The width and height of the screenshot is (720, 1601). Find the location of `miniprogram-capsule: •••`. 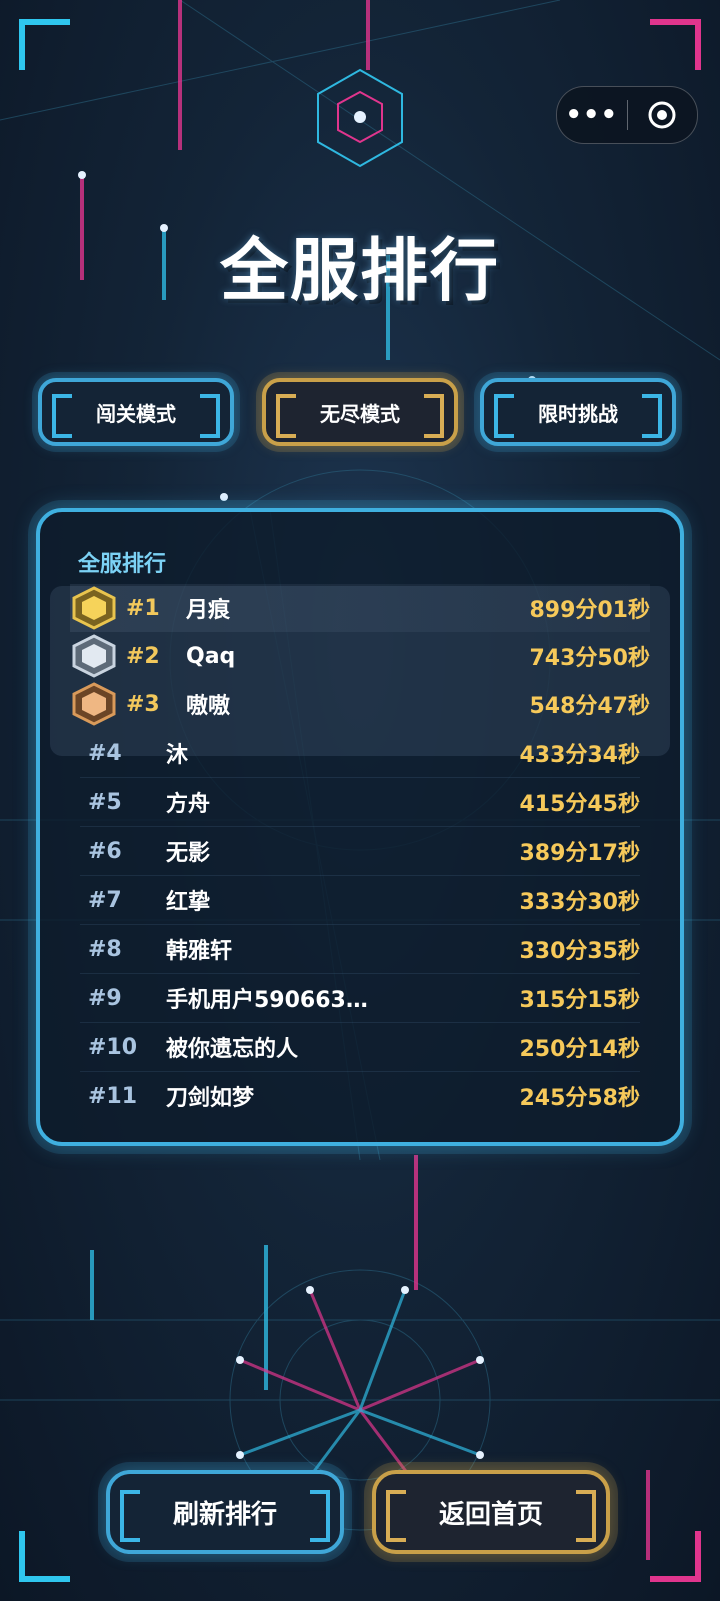

miniprogram-capsule: ••• is located at coordinates (627, 115).